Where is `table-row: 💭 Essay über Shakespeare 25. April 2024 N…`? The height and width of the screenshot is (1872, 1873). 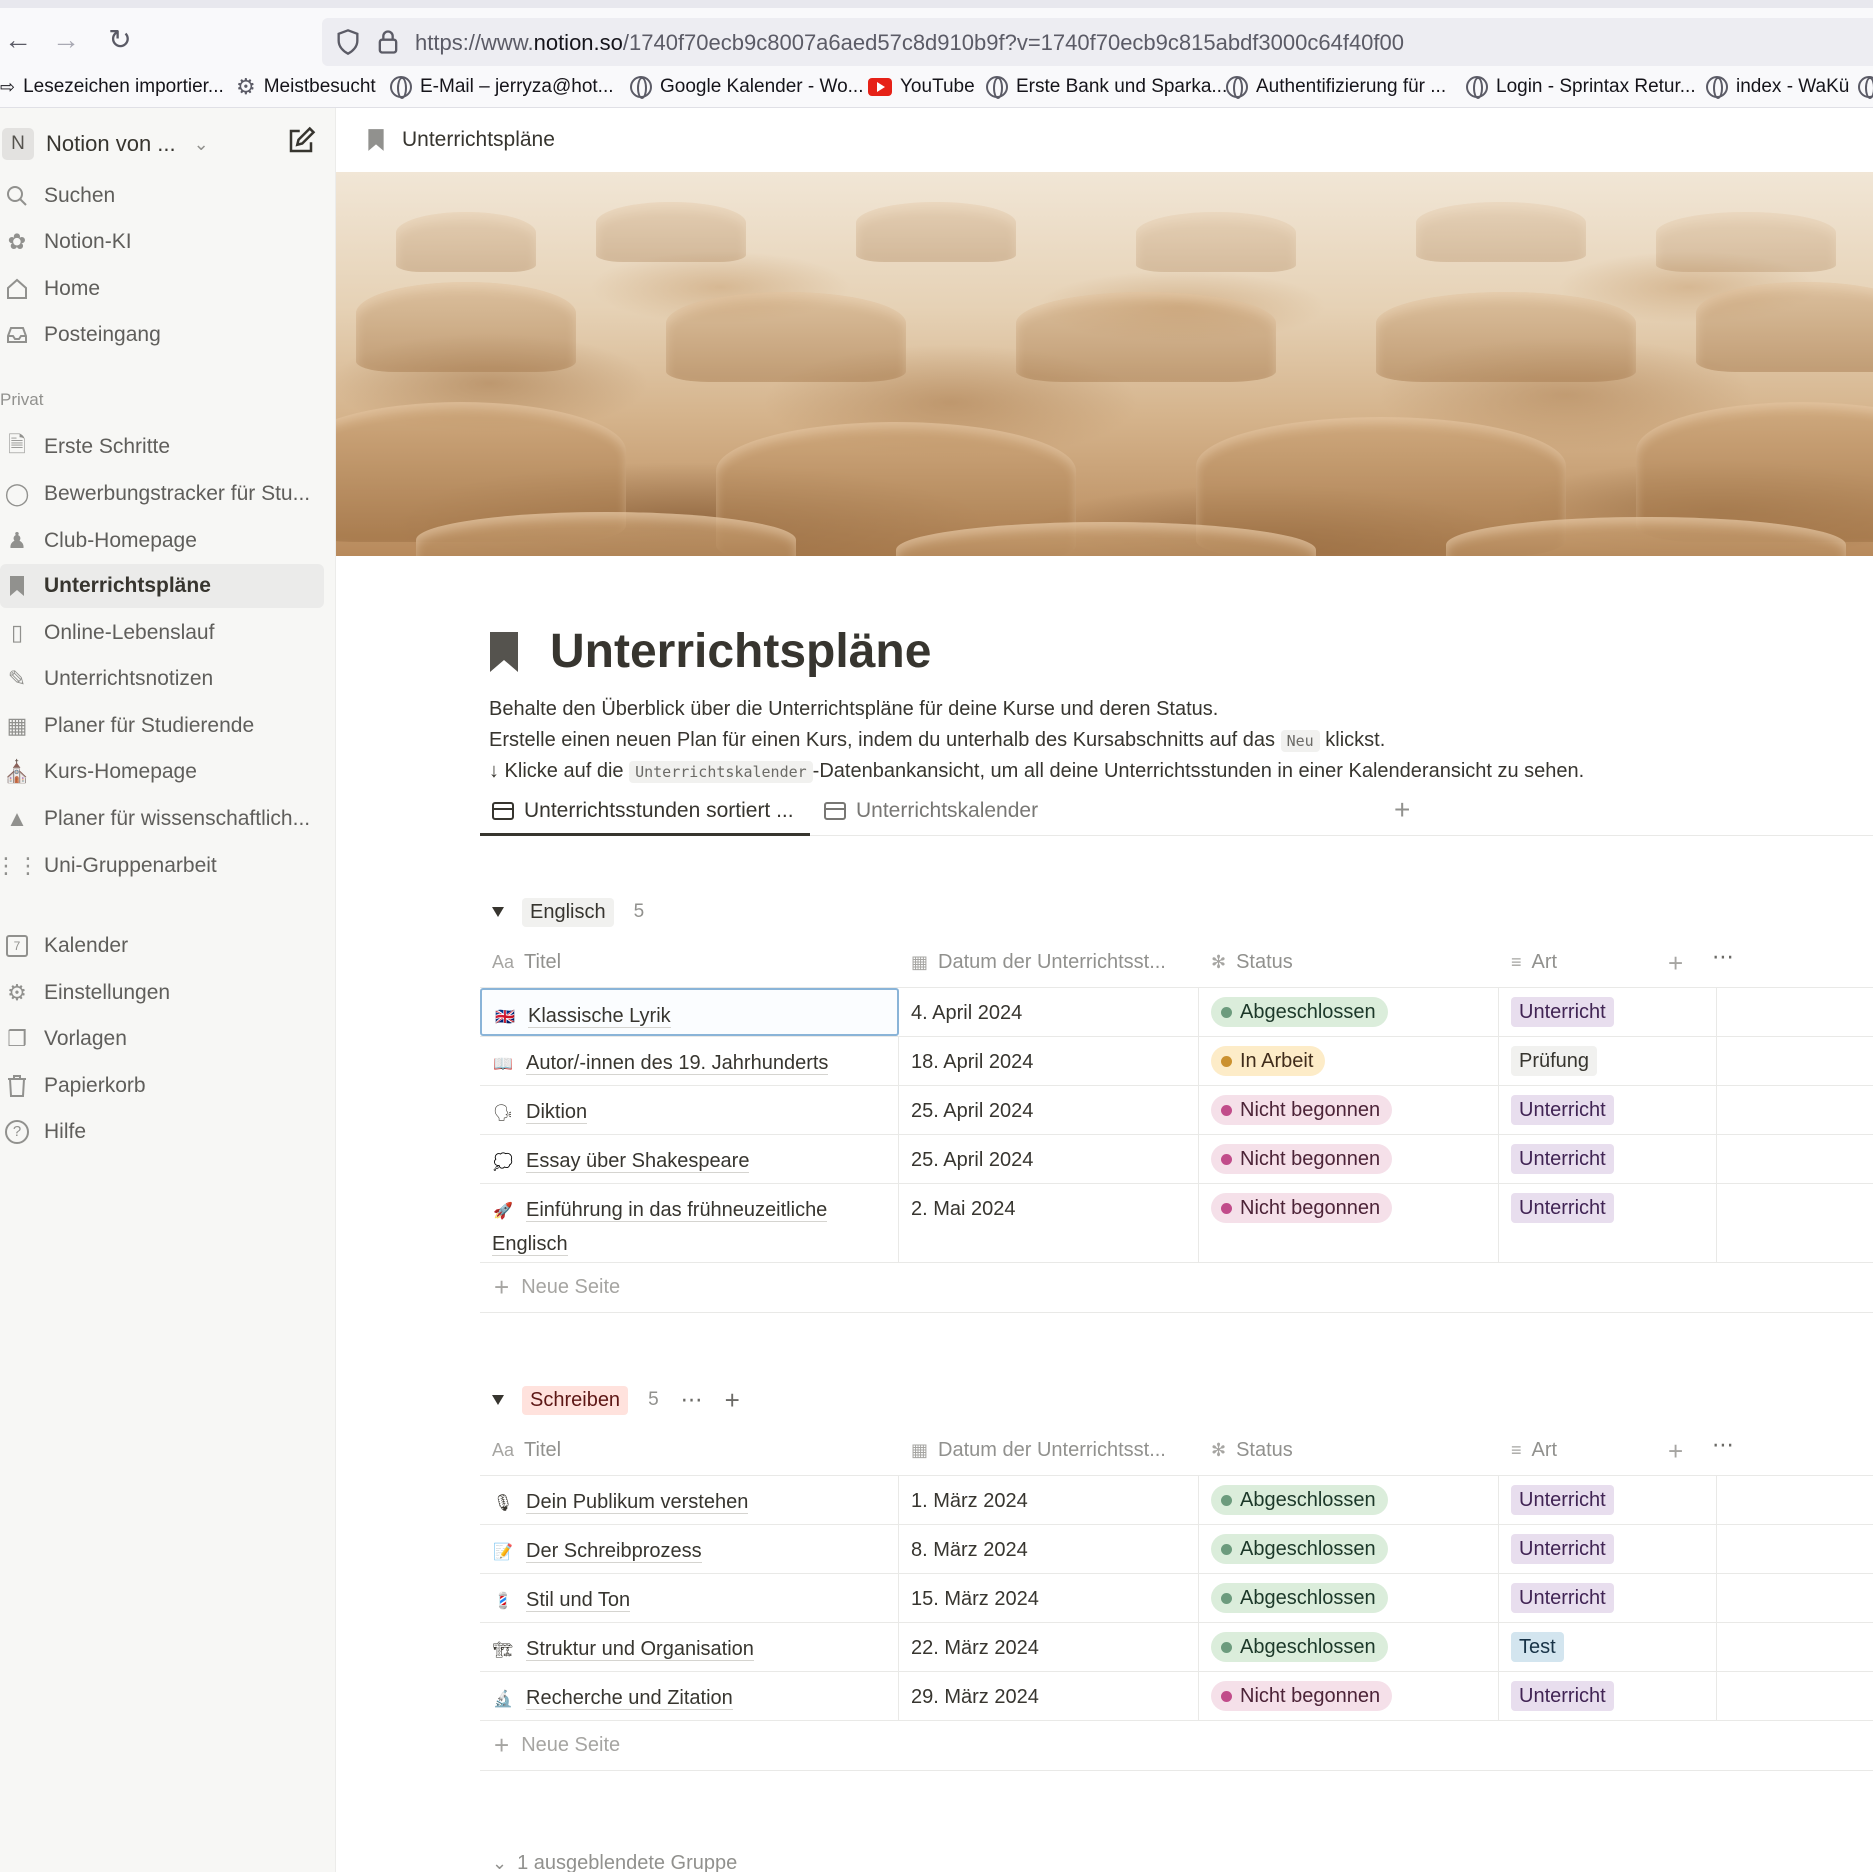
table-row: 💭 Essay über Shakespeare 25. April 2024 N… is located at coordinates (1176, 1159).